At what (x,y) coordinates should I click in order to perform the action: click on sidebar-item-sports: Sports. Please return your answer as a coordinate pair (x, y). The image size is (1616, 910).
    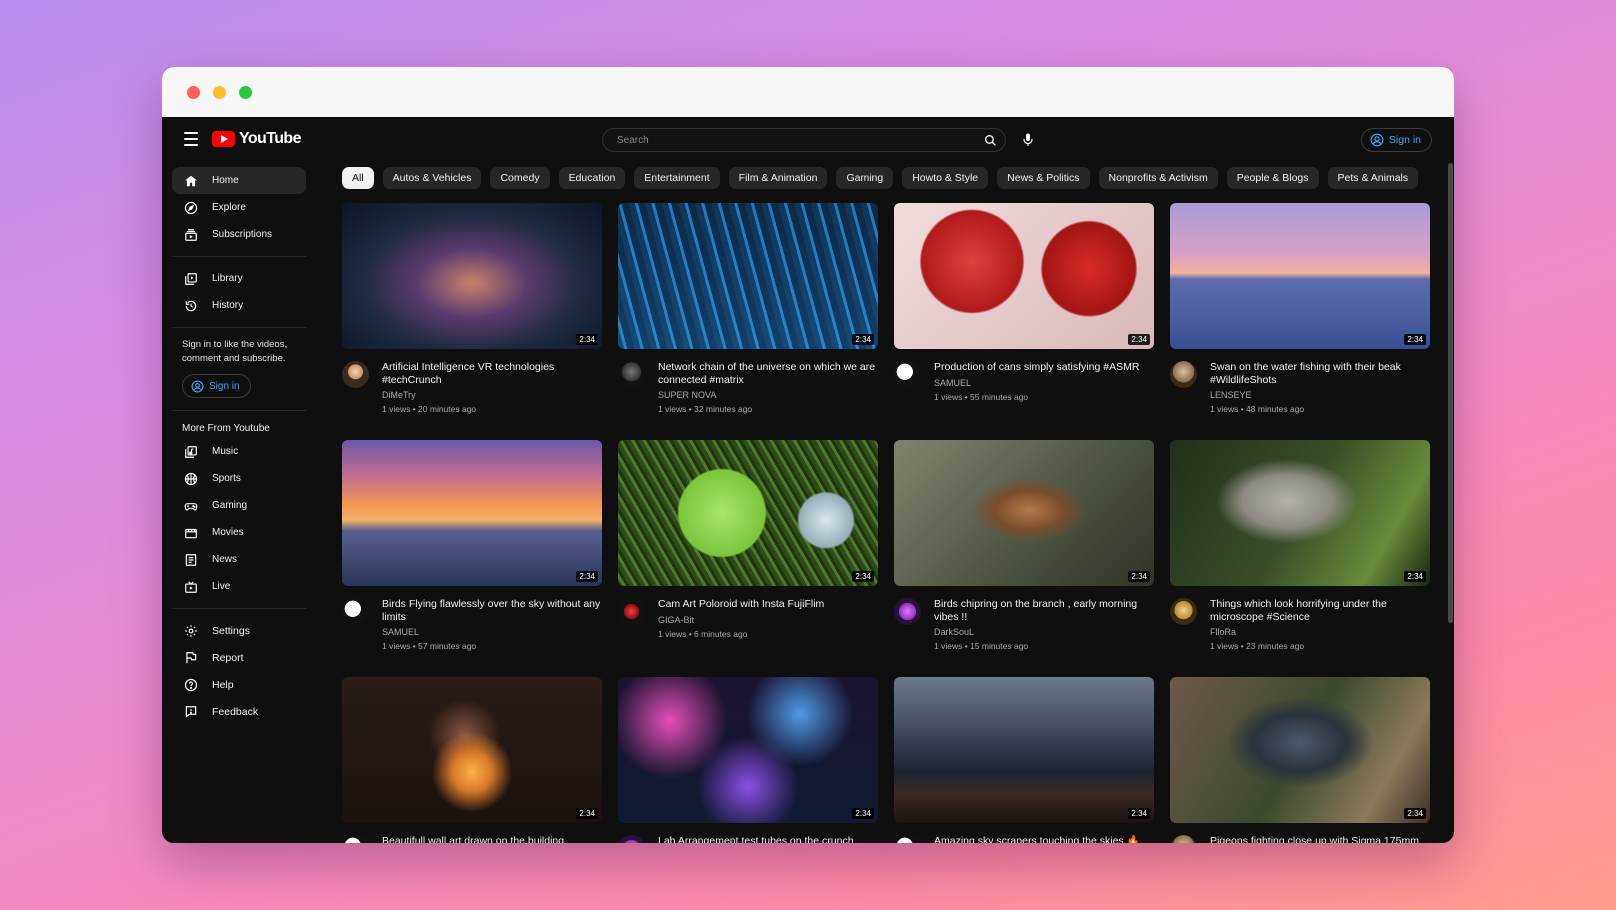
    Looking at the image, I should click on (239, 478).